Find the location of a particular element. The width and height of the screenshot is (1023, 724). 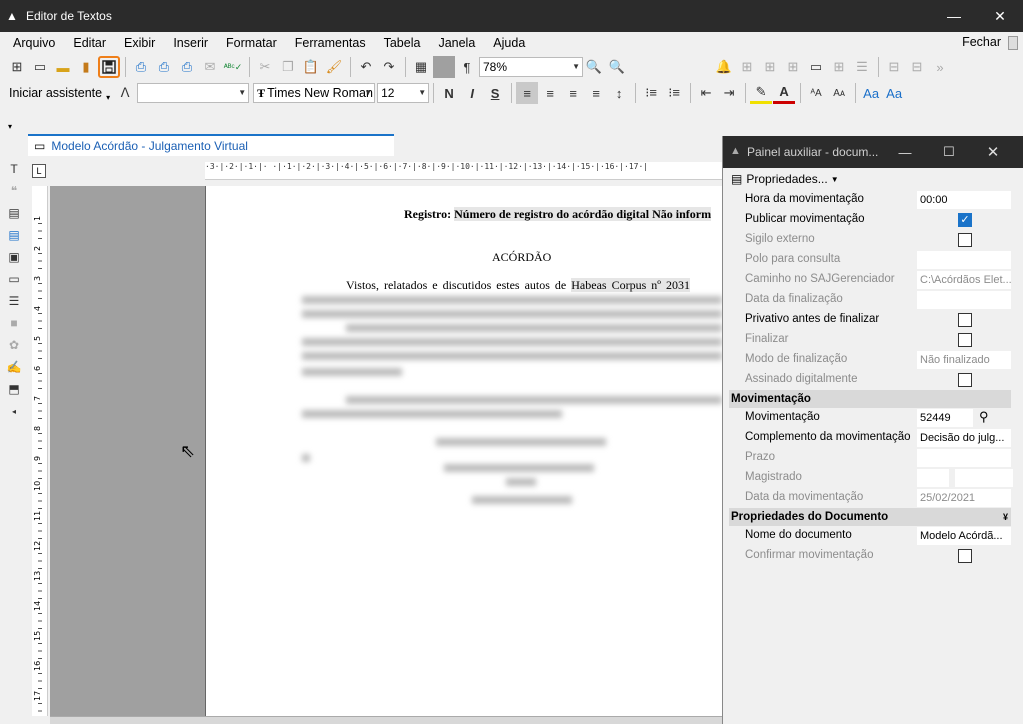

menu-ferramentas: Ferramentas is located at coordinates (330, 43).